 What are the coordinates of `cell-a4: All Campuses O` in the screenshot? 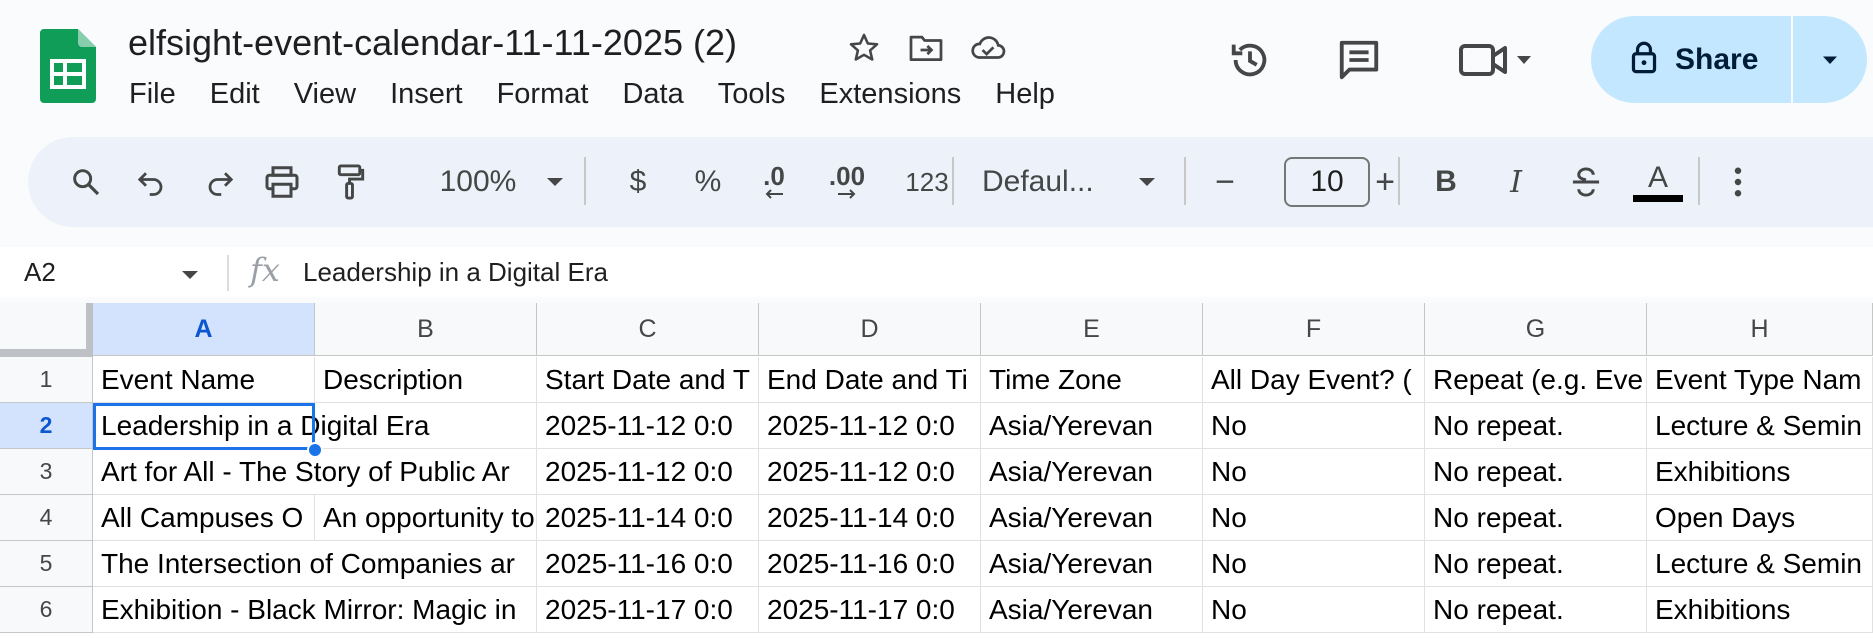 It's located at (204, 518).